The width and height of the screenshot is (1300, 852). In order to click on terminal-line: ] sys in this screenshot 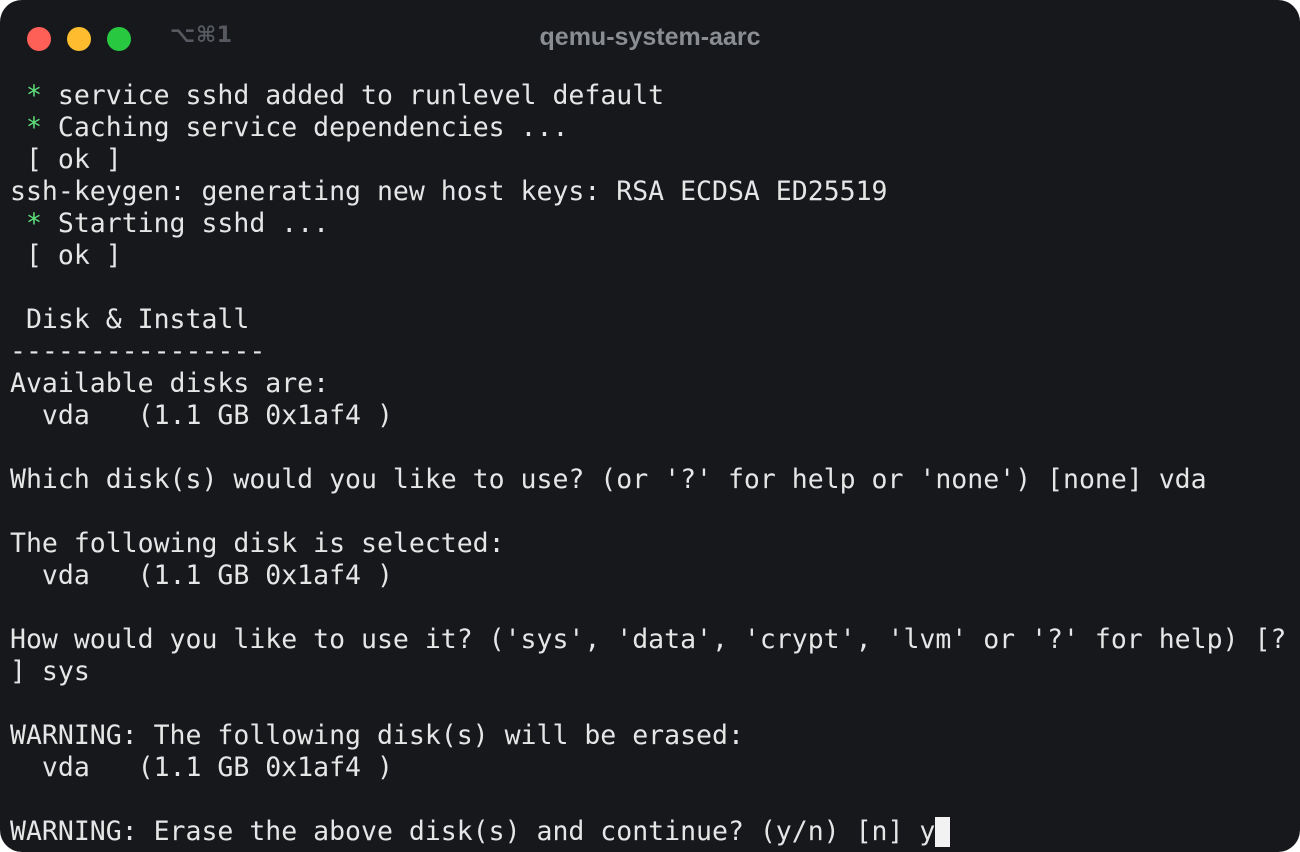, I will do `click(650, 672)`.